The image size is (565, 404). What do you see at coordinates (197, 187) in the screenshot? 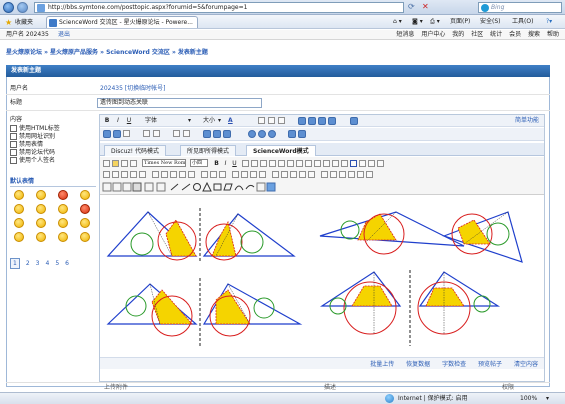
I see `circle-tool-icon` at bounding box center [197, 187].